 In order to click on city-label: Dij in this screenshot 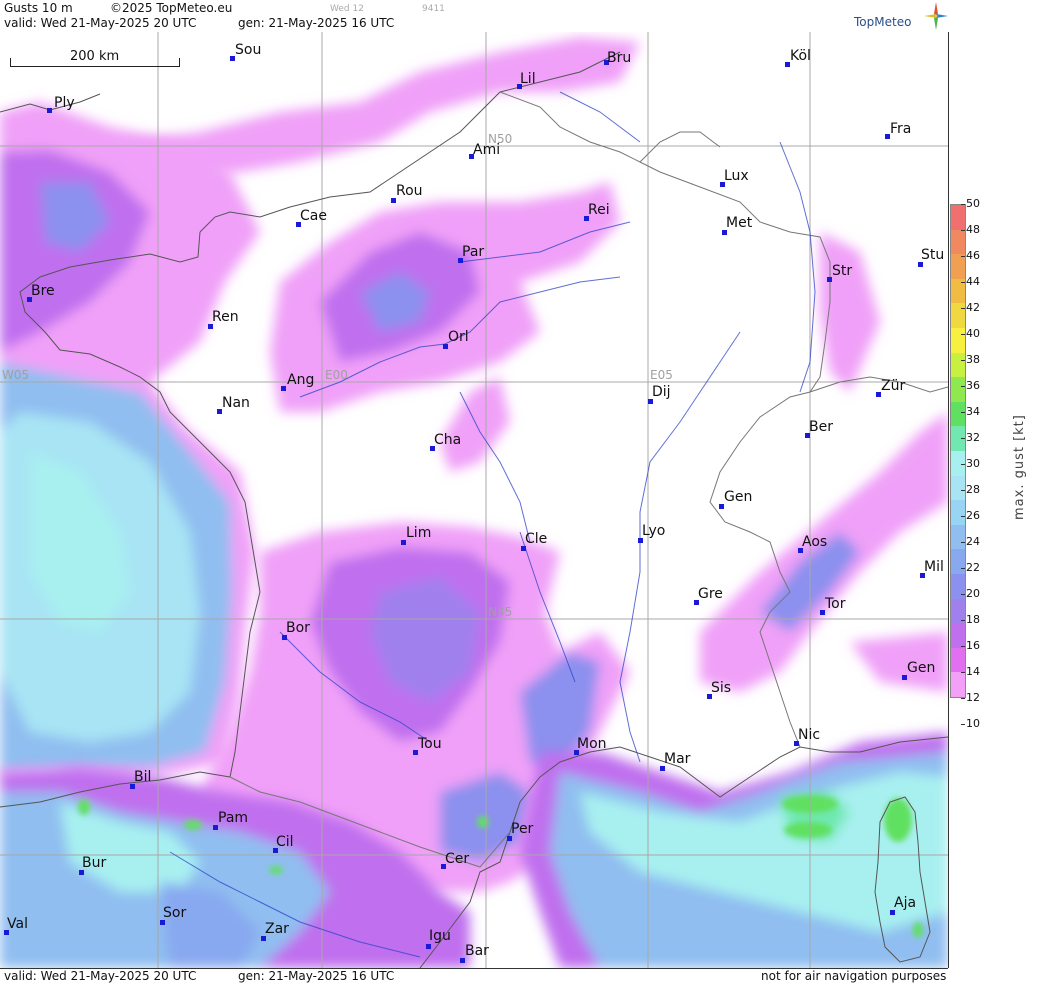, I will do `click(661, 392)`.